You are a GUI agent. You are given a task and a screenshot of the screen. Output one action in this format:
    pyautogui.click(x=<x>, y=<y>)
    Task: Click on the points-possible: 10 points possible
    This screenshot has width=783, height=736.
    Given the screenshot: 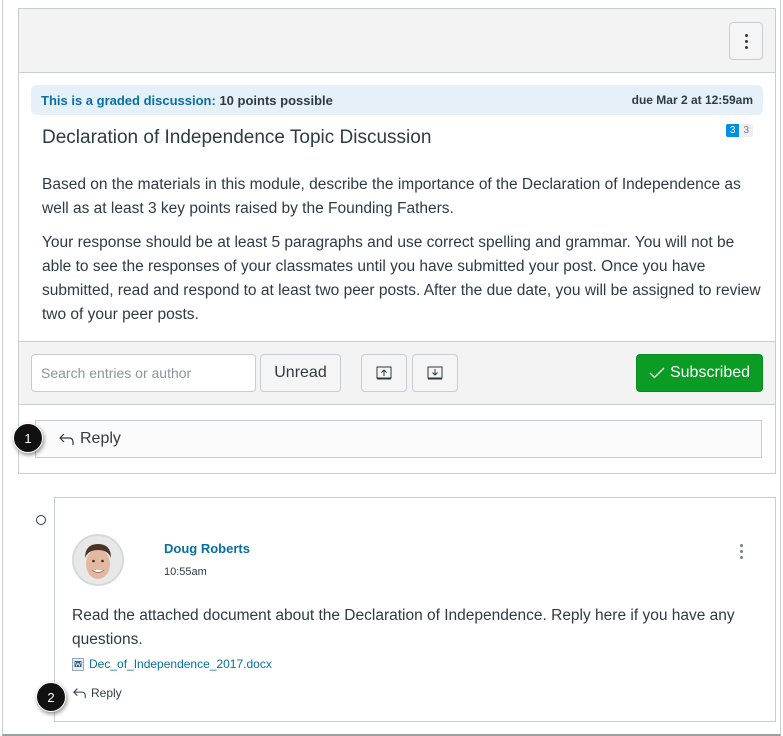 What is the action you would take?
    pyautogui.click(x=276, y=100)
    